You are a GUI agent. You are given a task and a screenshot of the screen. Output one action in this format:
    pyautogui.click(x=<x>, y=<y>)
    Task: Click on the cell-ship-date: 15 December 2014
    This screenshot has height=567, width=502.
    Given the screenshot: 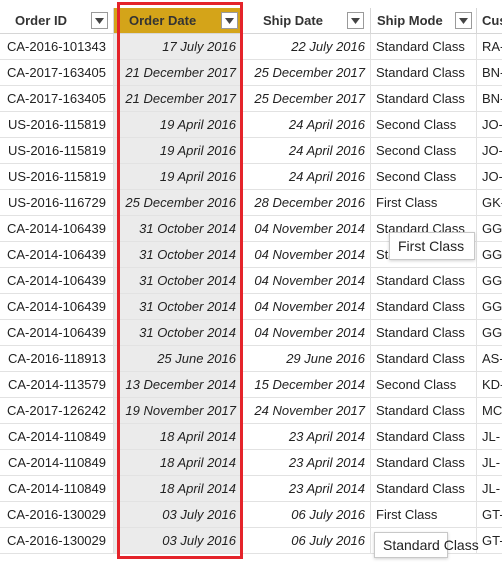 What is the action you would take?
    pyautogui.click(x=307, y=385)
    